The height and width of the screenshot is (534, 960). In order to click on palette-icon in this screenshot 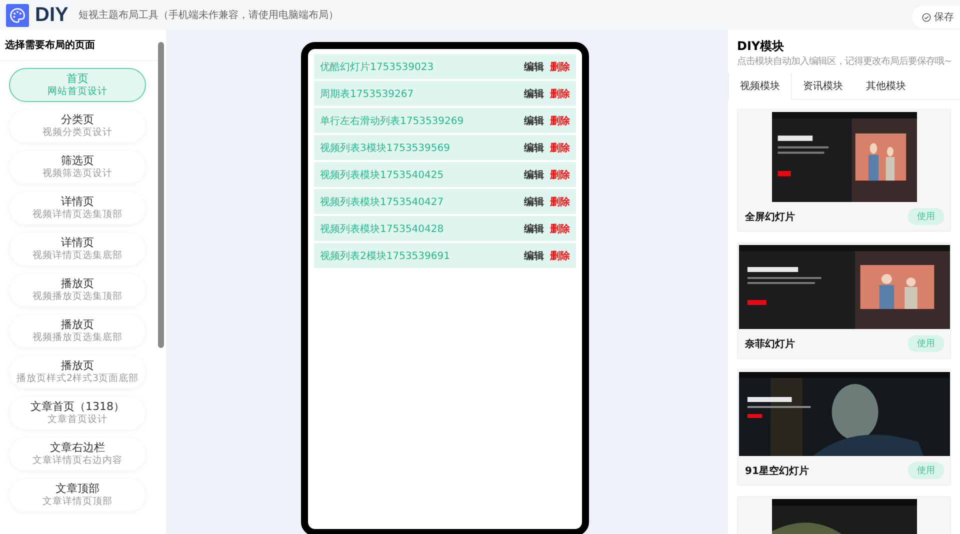, I will do `click(17, 15)`.